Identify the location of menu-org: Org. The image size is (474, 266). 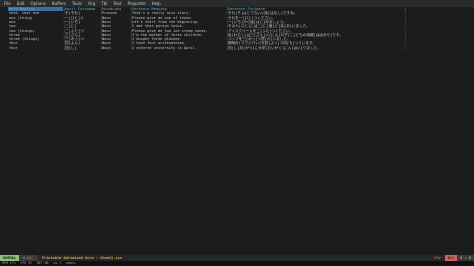
(91, 3).